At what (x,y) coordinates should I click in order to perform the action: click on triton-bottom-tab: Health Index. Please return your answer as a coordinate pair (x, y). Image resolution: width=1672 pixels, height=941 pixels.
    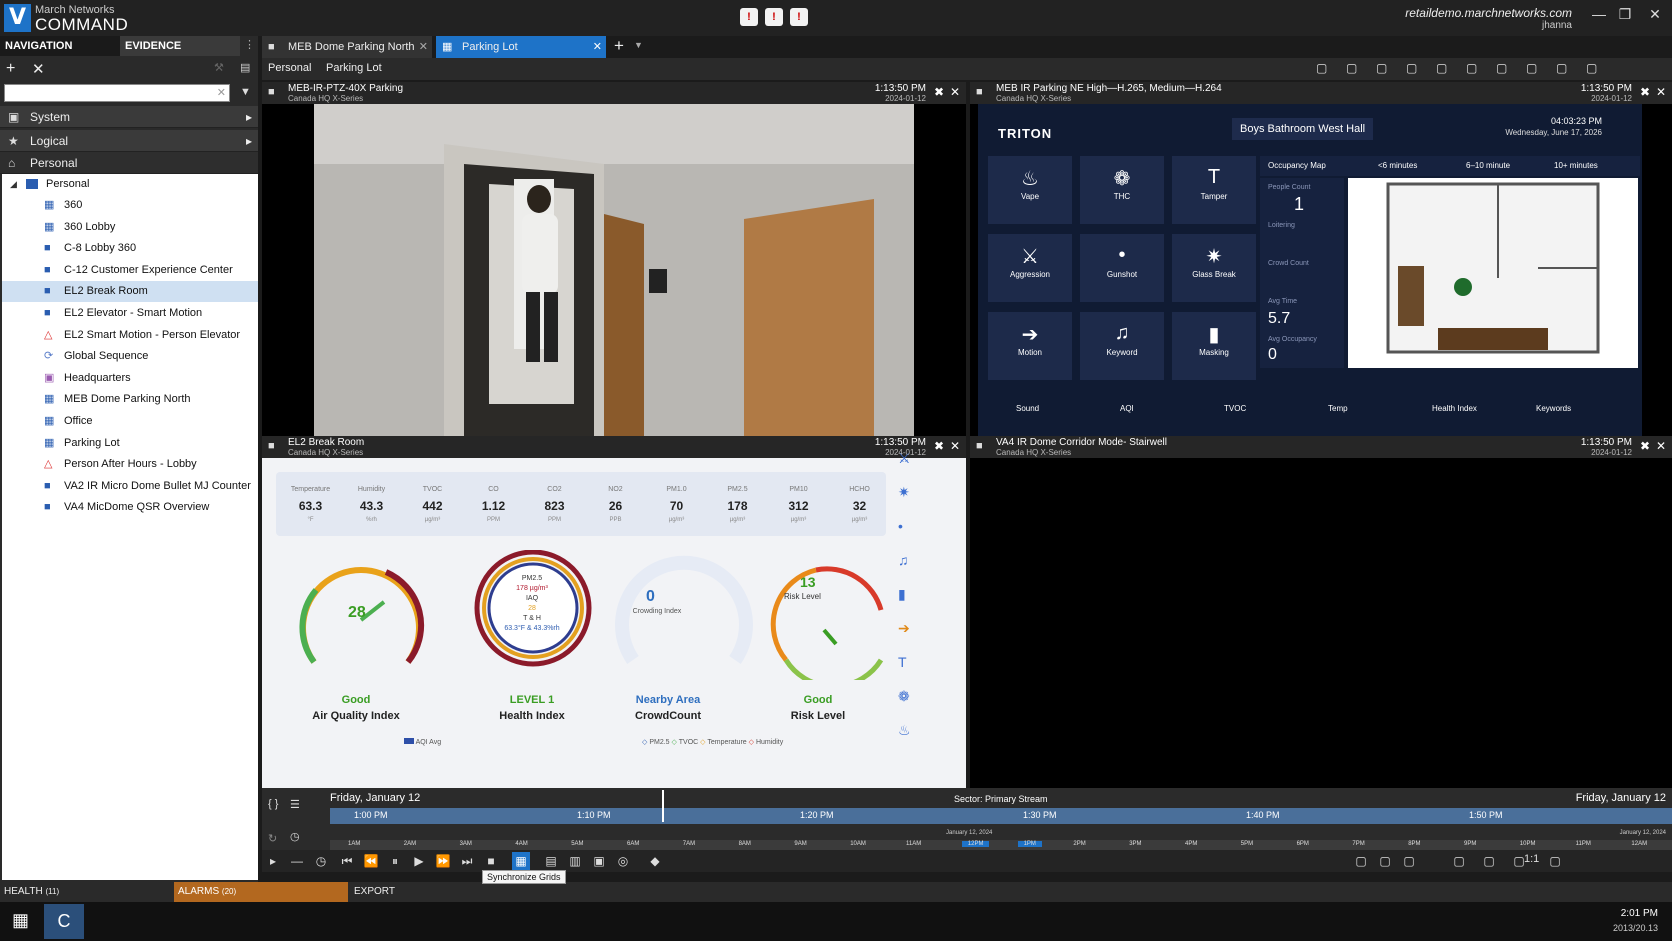
    Looking at the image, I should click on (1454, 408).